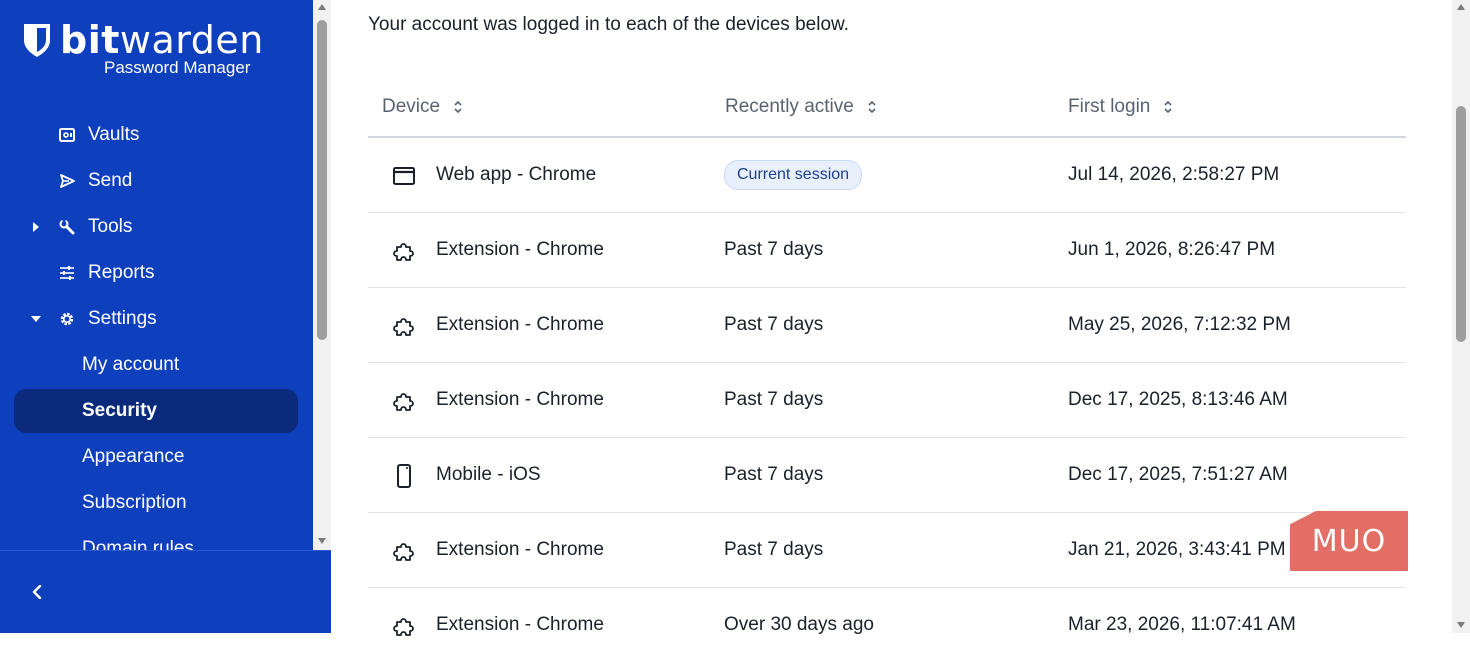 This screenshot has width=1470, height=662. I want to click on sidebar-subitem-my-account: My account, so click(156, 365).